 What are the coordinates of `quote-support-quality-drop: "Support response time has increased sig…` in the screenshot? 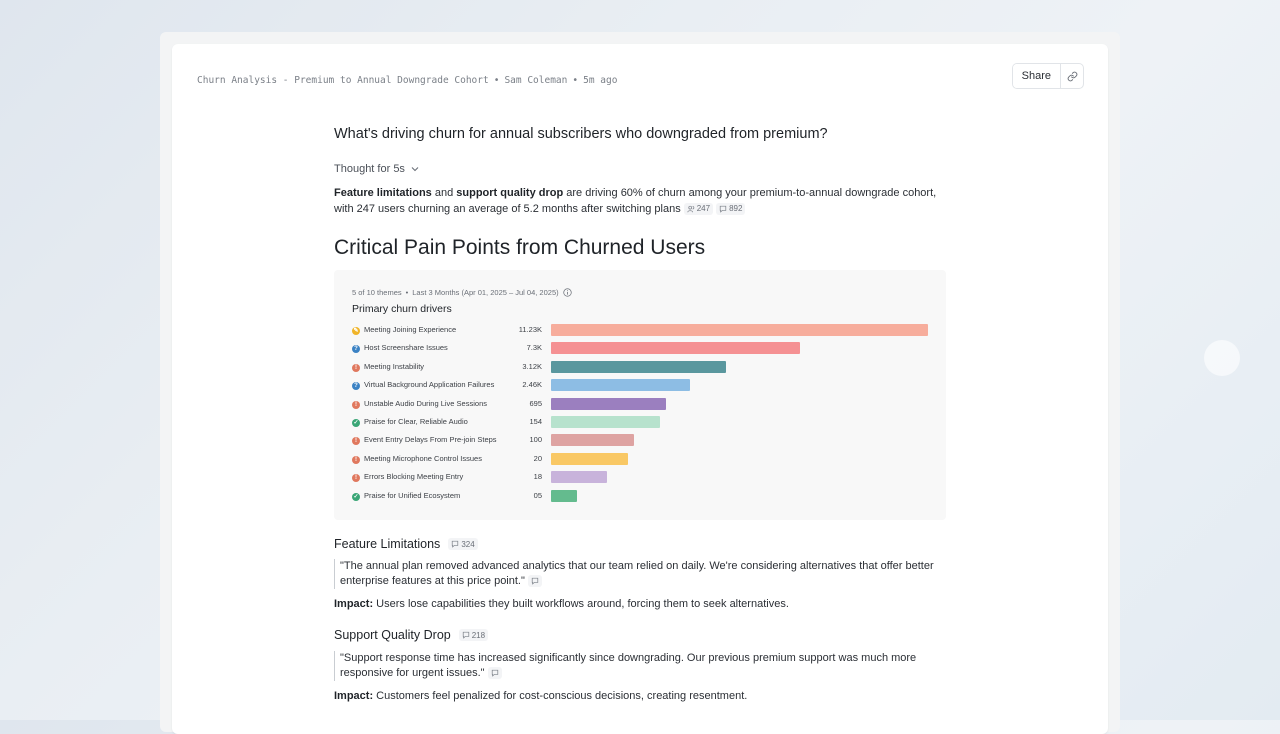 It's located at (641, 666).